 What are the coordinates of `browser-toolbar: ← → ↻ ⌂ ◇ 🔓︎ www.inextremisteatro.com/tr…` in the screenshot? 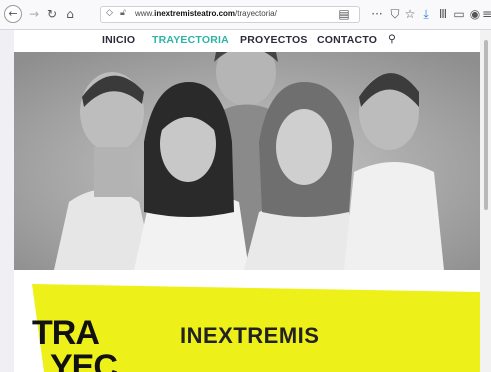 It's located at (245, 15).